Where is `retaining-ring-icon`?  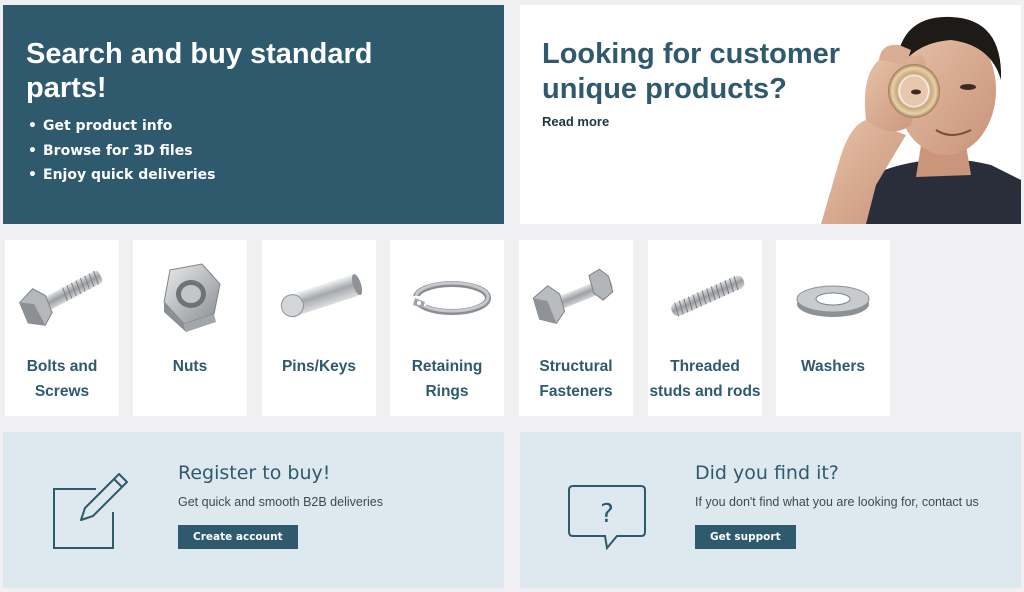 retaining-ring-icon is located at coordinates (451, 298).